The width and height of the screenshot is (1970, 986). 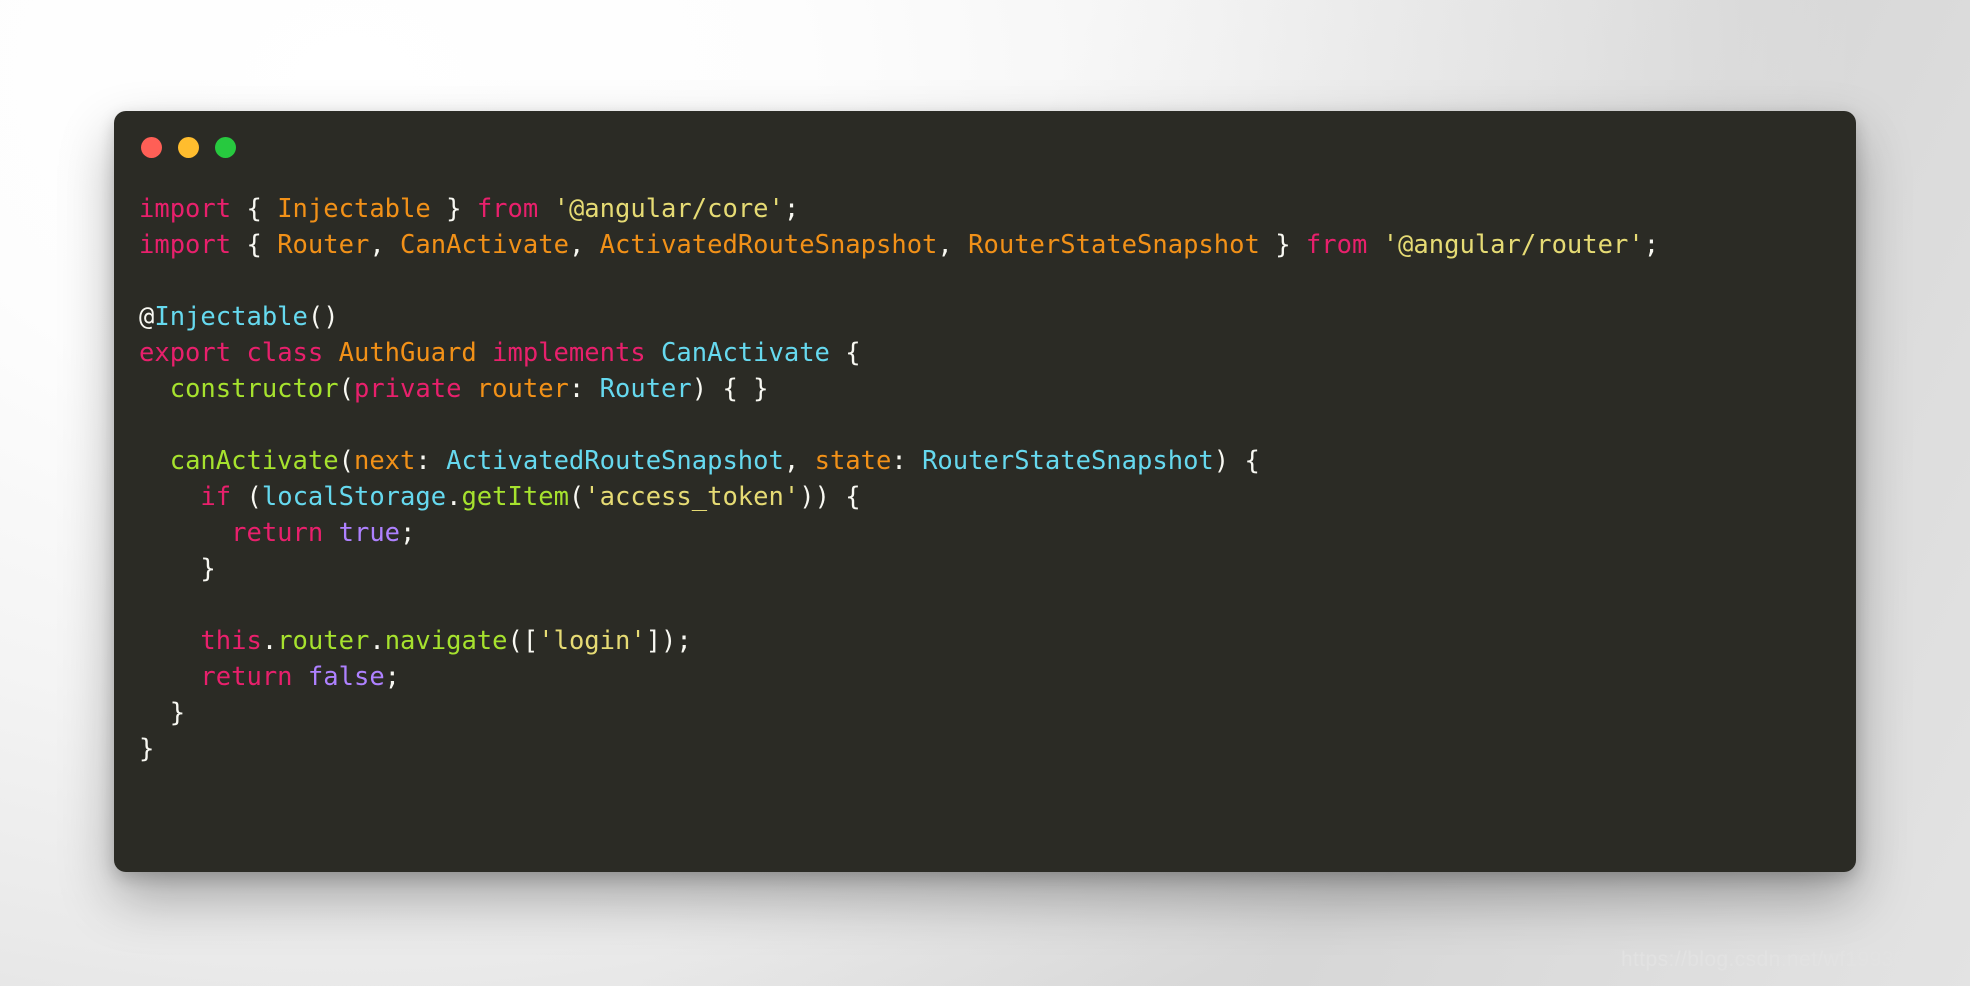 I want to click on code-token-type: RouterStateSnapshot, so click(x=1068, y=461).